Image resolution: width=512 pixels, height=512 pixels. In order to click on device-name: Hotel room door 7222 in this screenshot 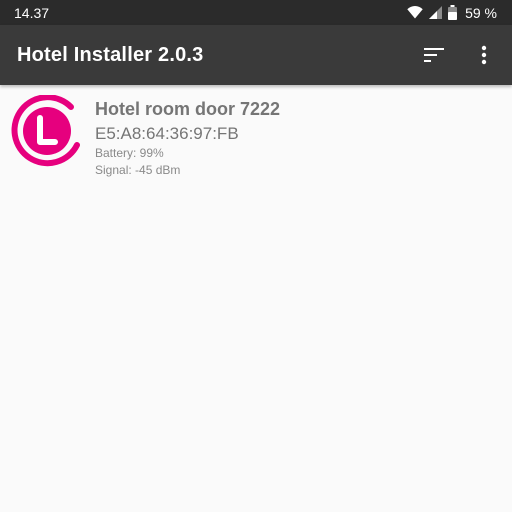, I will do `click(188, 109)`.